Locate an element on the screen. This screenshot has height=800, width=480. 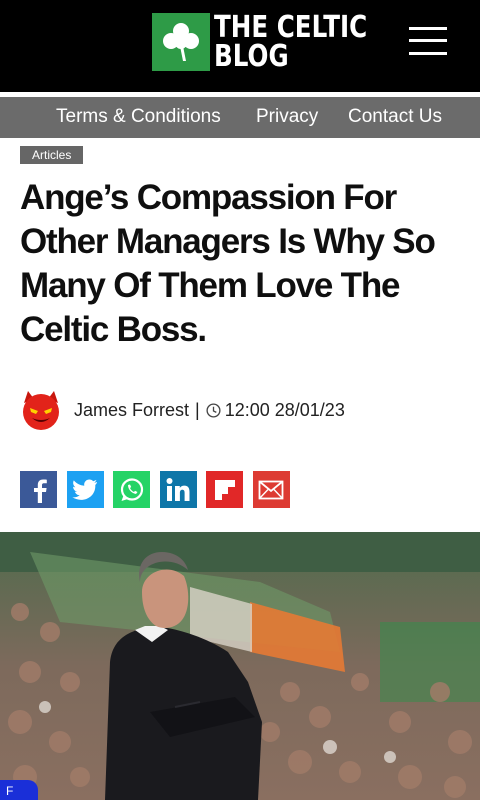
author-name: James Forrest is located at coordinates (131, 410).